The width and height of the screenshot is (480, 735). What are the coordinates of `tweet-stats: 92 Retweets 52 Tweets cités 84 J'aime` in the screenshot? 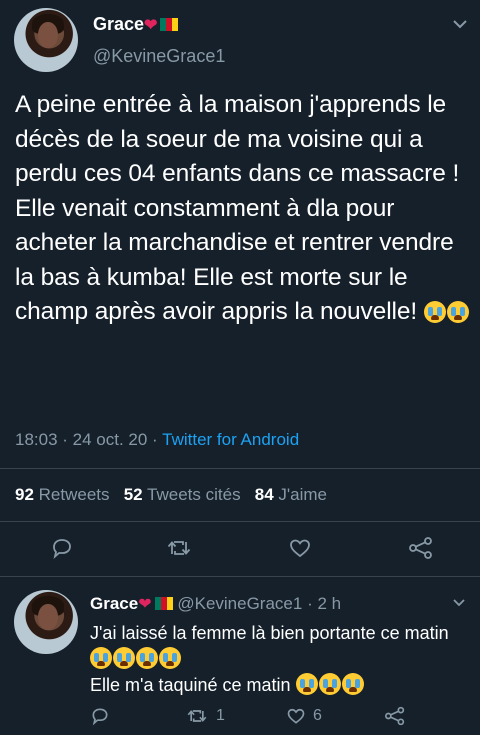 It's located at (171, 495).